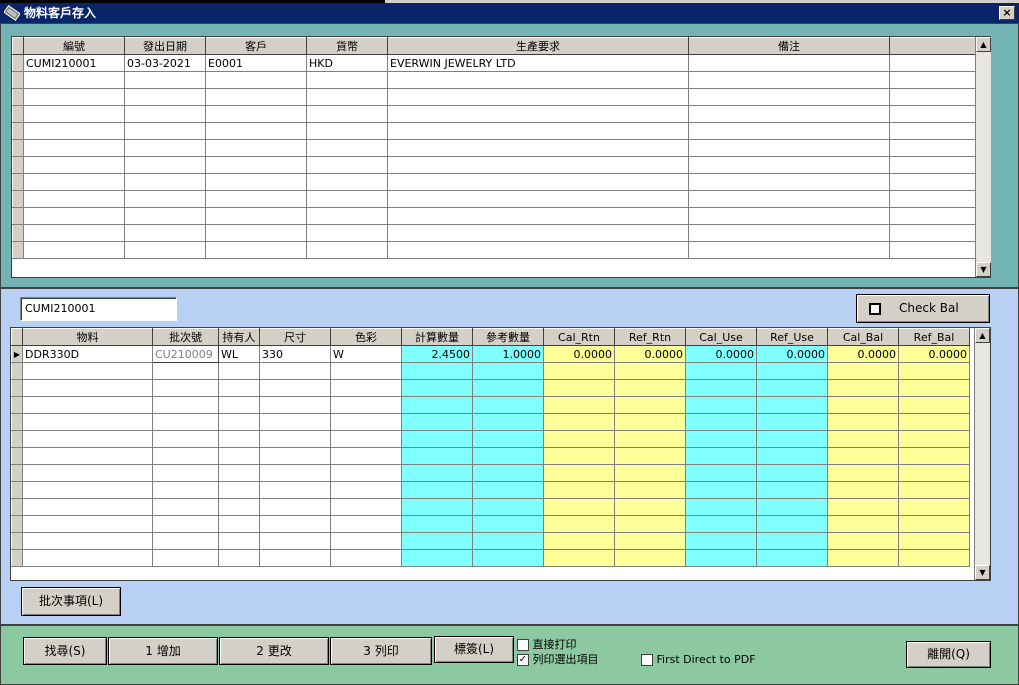 This screenshot has height=685, width=1019. I want to click on col-header-extra, so click(933, 46).